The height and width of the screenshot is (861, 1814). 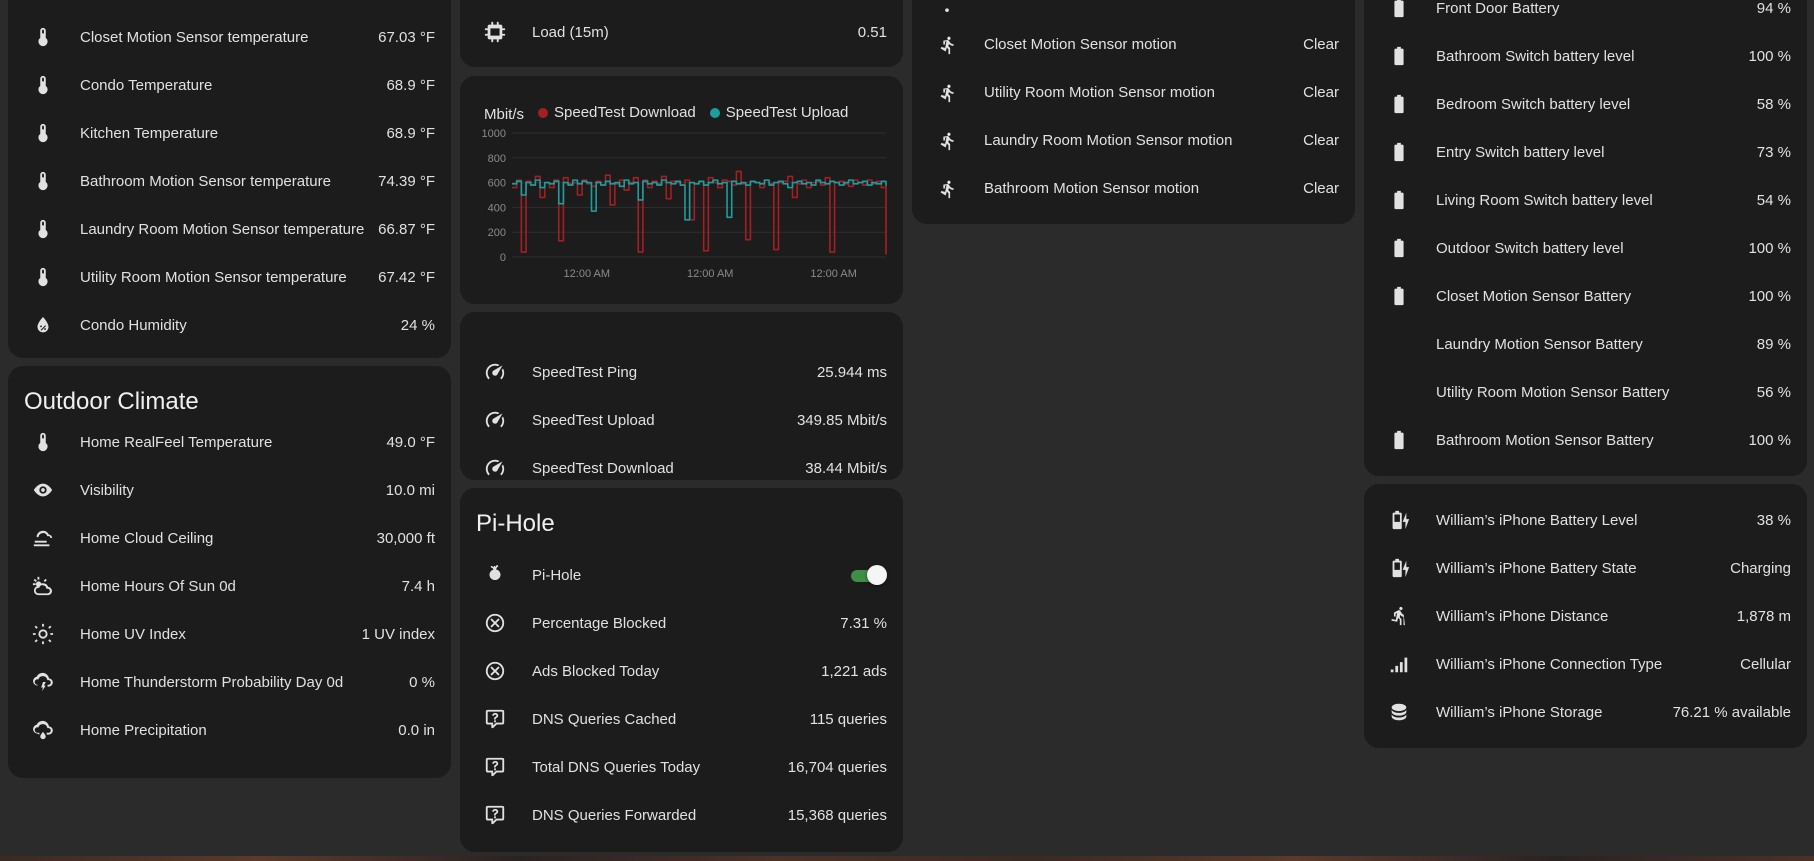 What do you see at coordinates (1585, 200) in the screenshot?
I see `entity-row: Living Room Switch battery level 54 %` at bounding box center [1585, 200].